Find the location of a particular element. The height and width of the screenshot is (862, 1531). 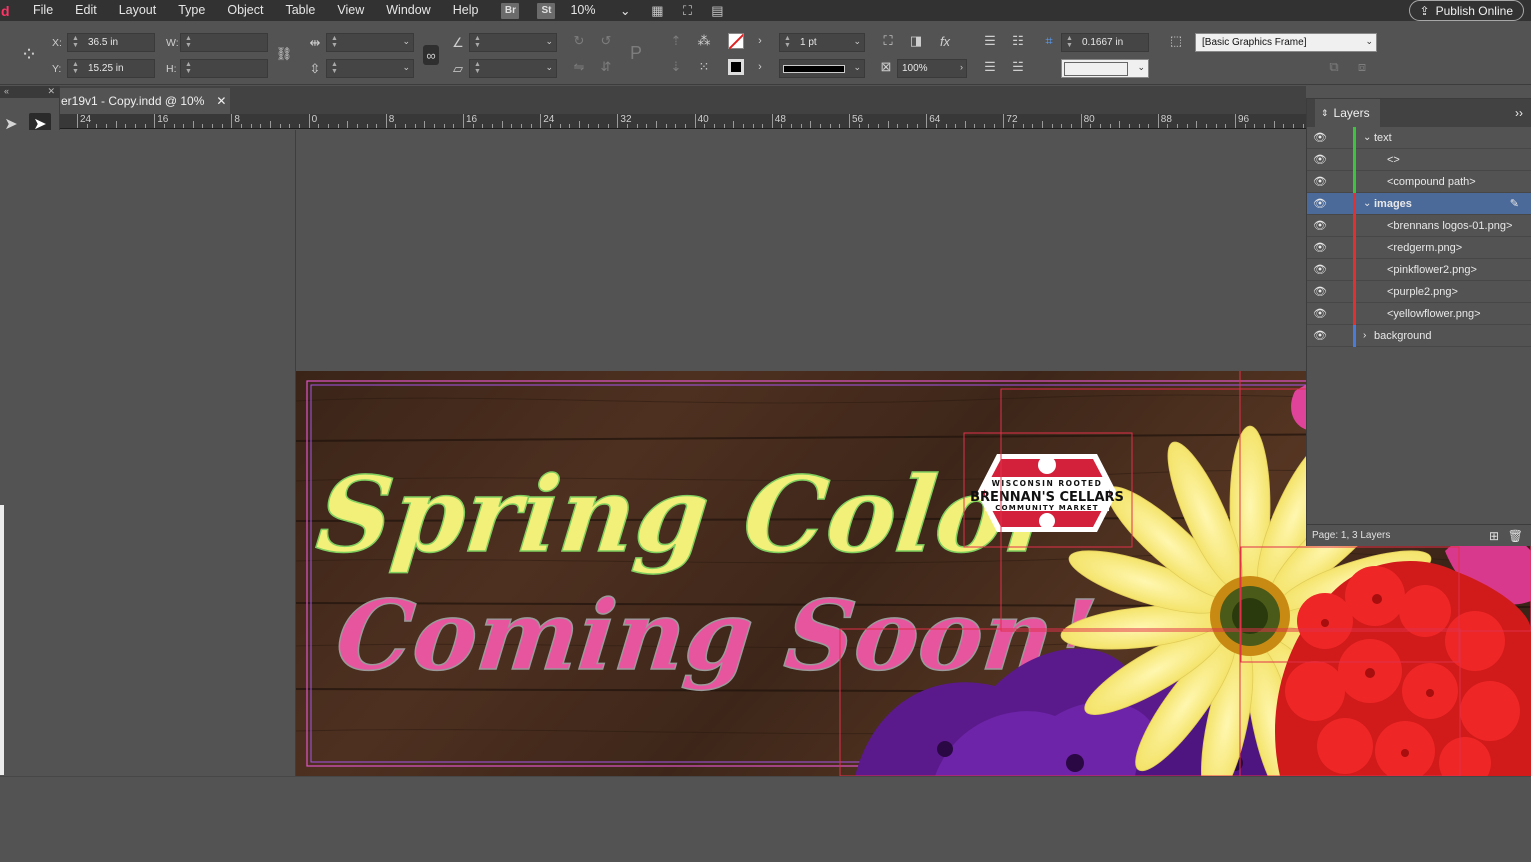

screen-mode-icon: ⛶ is located at coordinates (687, 11).